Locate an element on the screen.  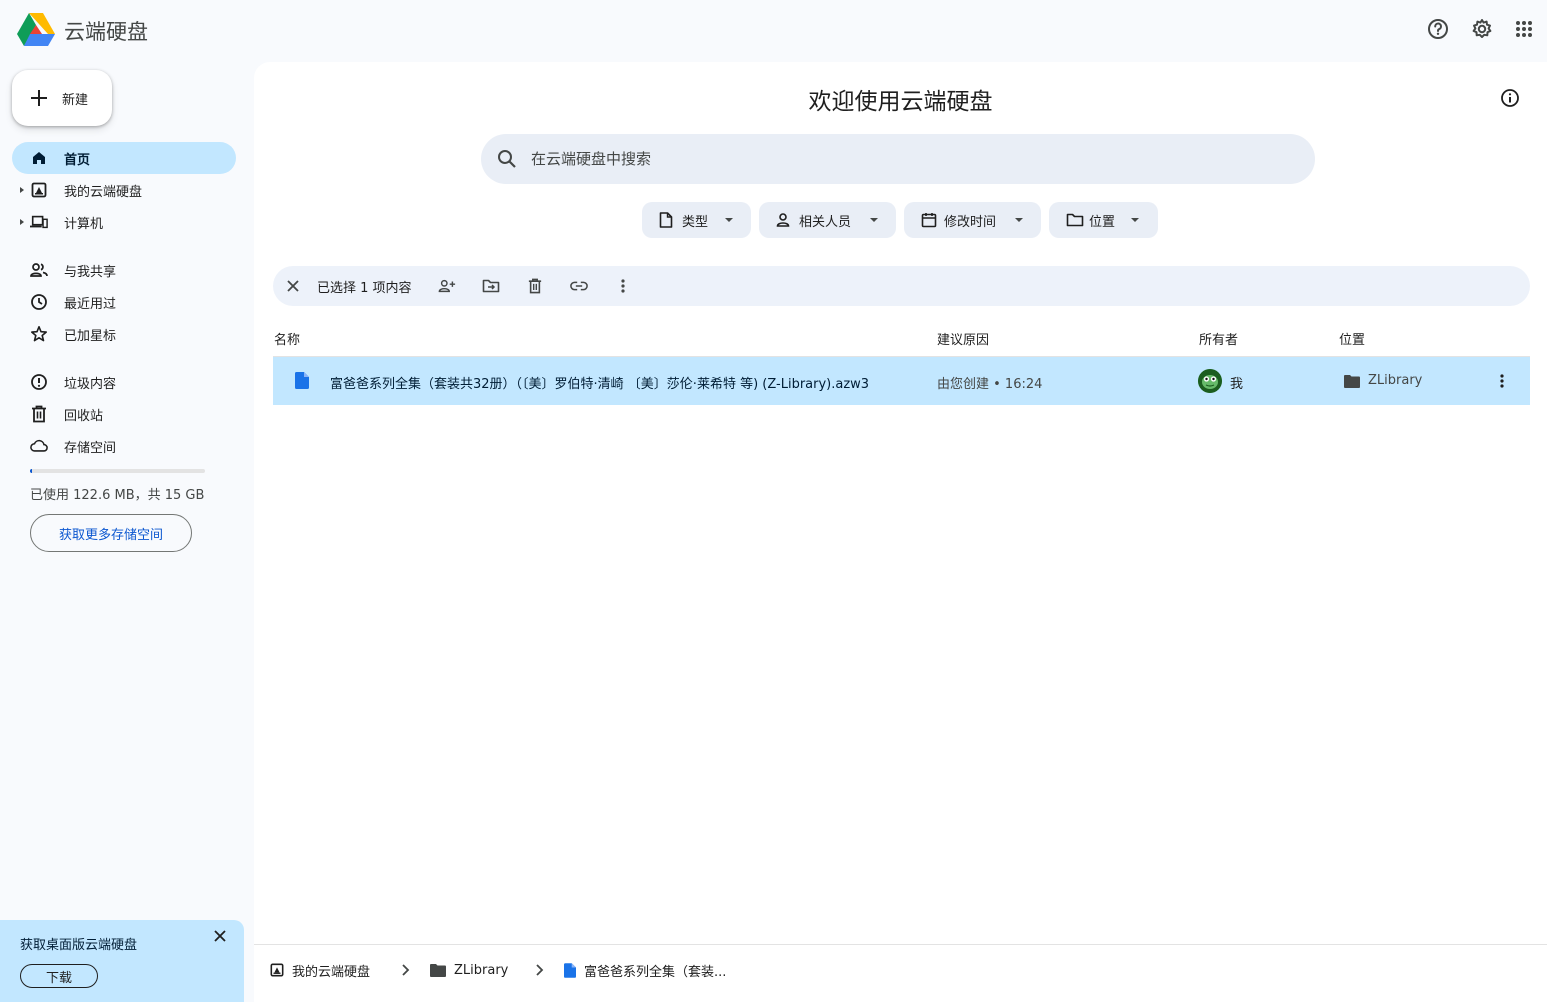
recent-icon is located at coordinates (39, 302).